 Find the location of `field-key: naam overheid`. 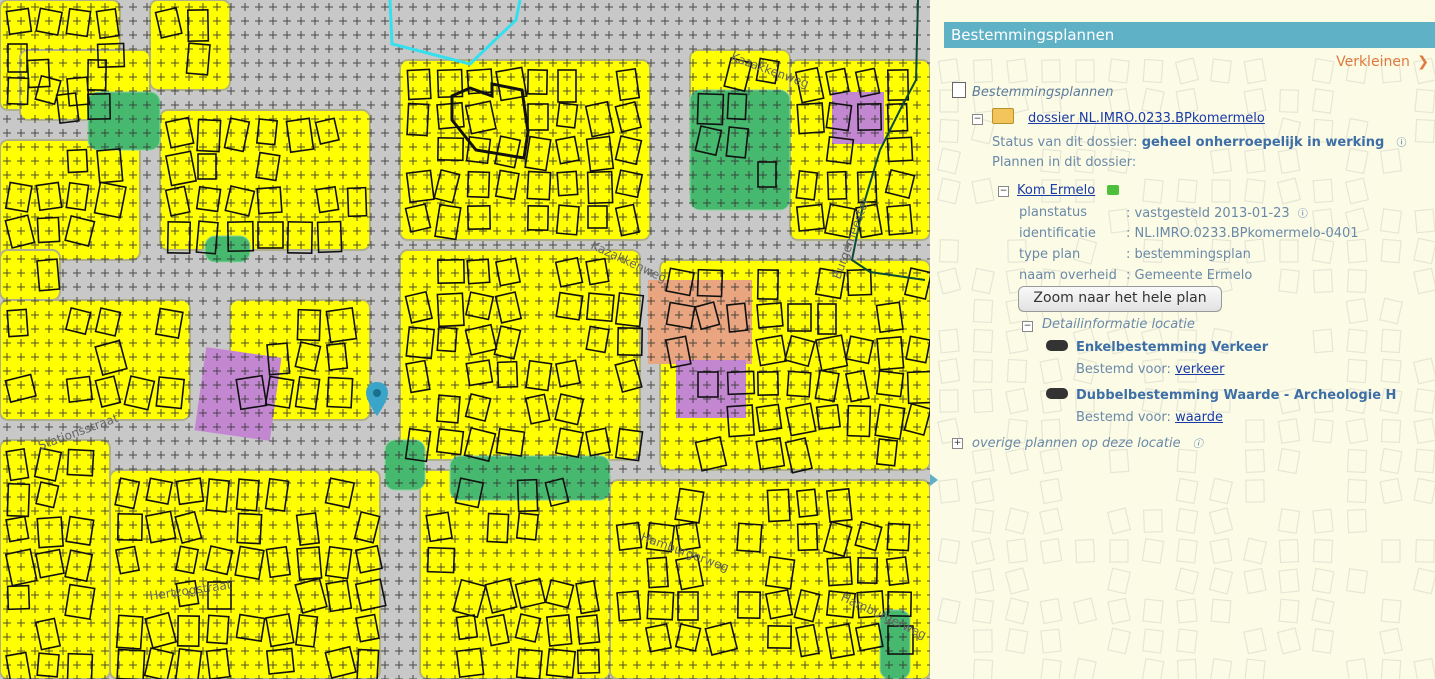

field-key: naam overheid is located at coordinates (1068, 275).